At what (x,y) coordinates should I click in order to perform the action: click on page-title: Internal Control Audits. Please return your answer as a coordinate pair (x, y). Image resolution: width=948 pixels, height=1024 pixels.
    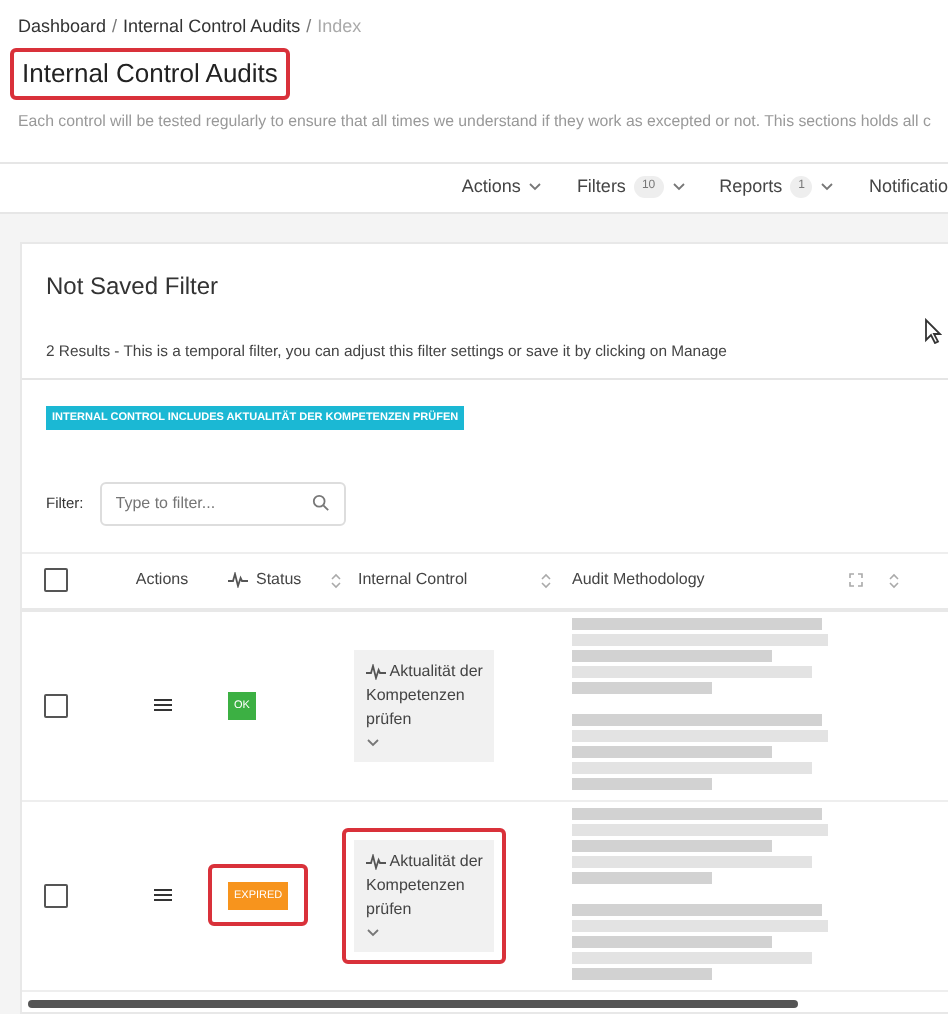
    Looking at the image, I should click on (150, 73).